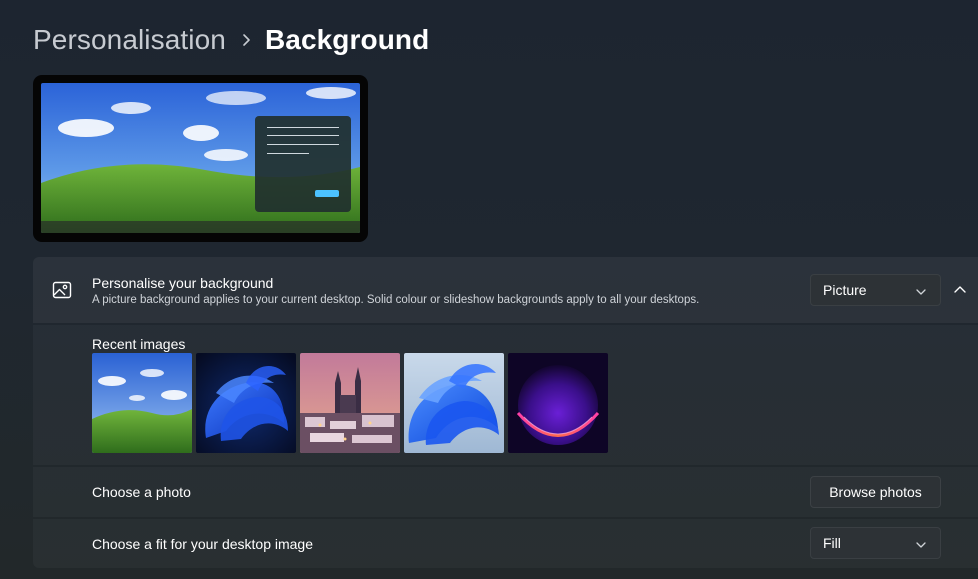  Describe the element at coordinates (875, 543) in the screenshot. I see `fit-dropdown: Fill` at that location.